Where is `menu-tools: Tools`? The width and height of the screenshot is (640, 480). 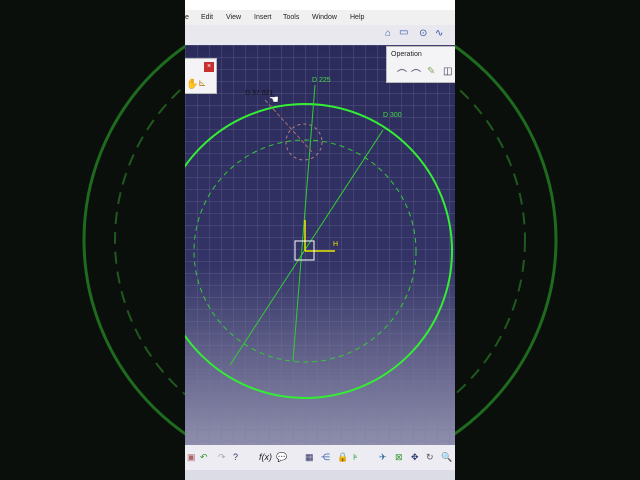 menu-tools: Tools is located at coordinates (291, 17).